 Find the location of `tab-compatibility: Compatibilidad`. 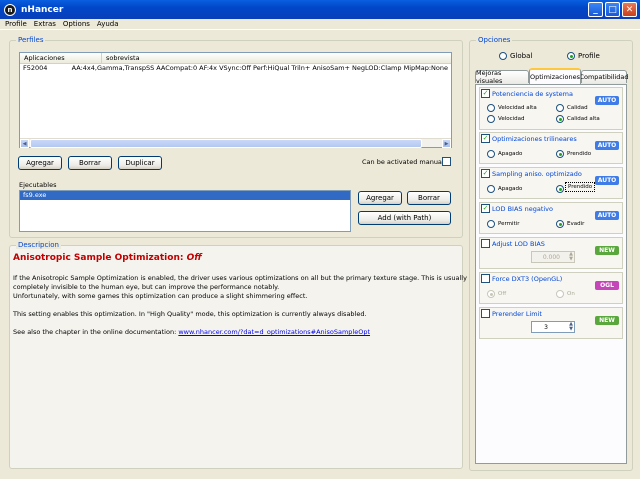

tab-compatibility: Compatibilidad is located at coordinates (604, 76).